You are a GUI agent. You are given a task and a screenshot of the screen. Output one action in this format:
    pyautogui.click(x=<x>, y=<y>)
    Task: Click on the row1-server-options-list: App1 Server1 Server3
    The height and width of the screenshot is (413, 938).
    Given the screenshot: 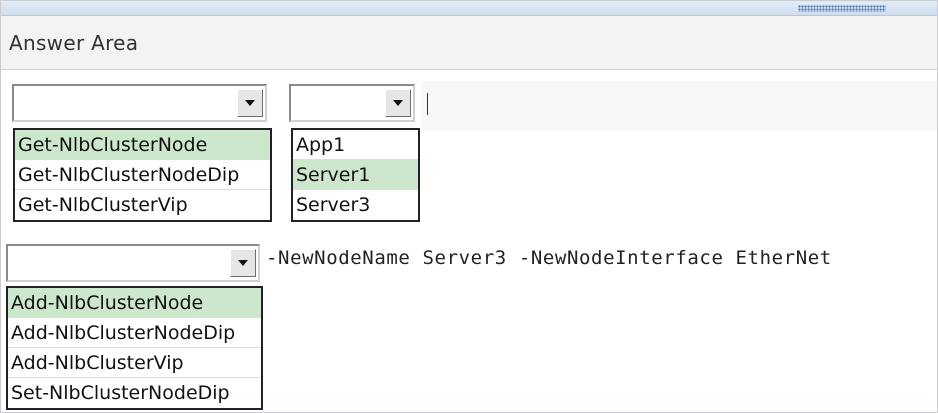 What is the action you would take?
    pyautogui.click(x=355, y=175)
    